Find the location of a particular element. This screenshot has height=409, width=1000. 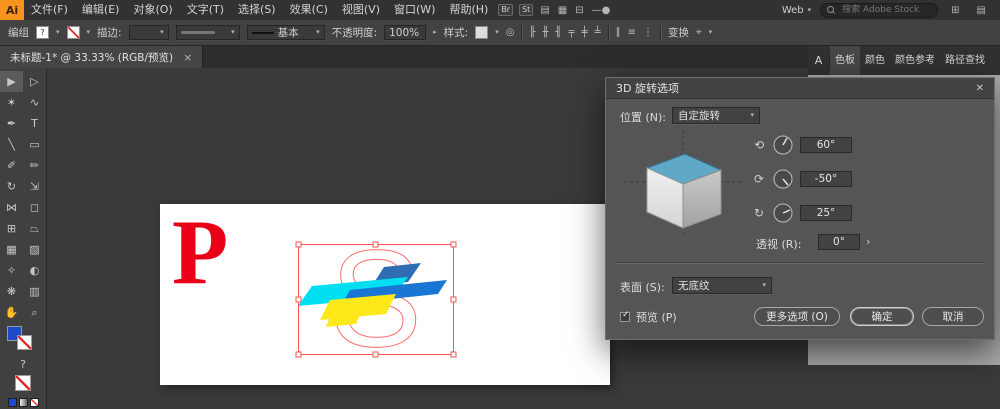

more-options-button: 更多选项 (O) is located at coordinates (797, 316).